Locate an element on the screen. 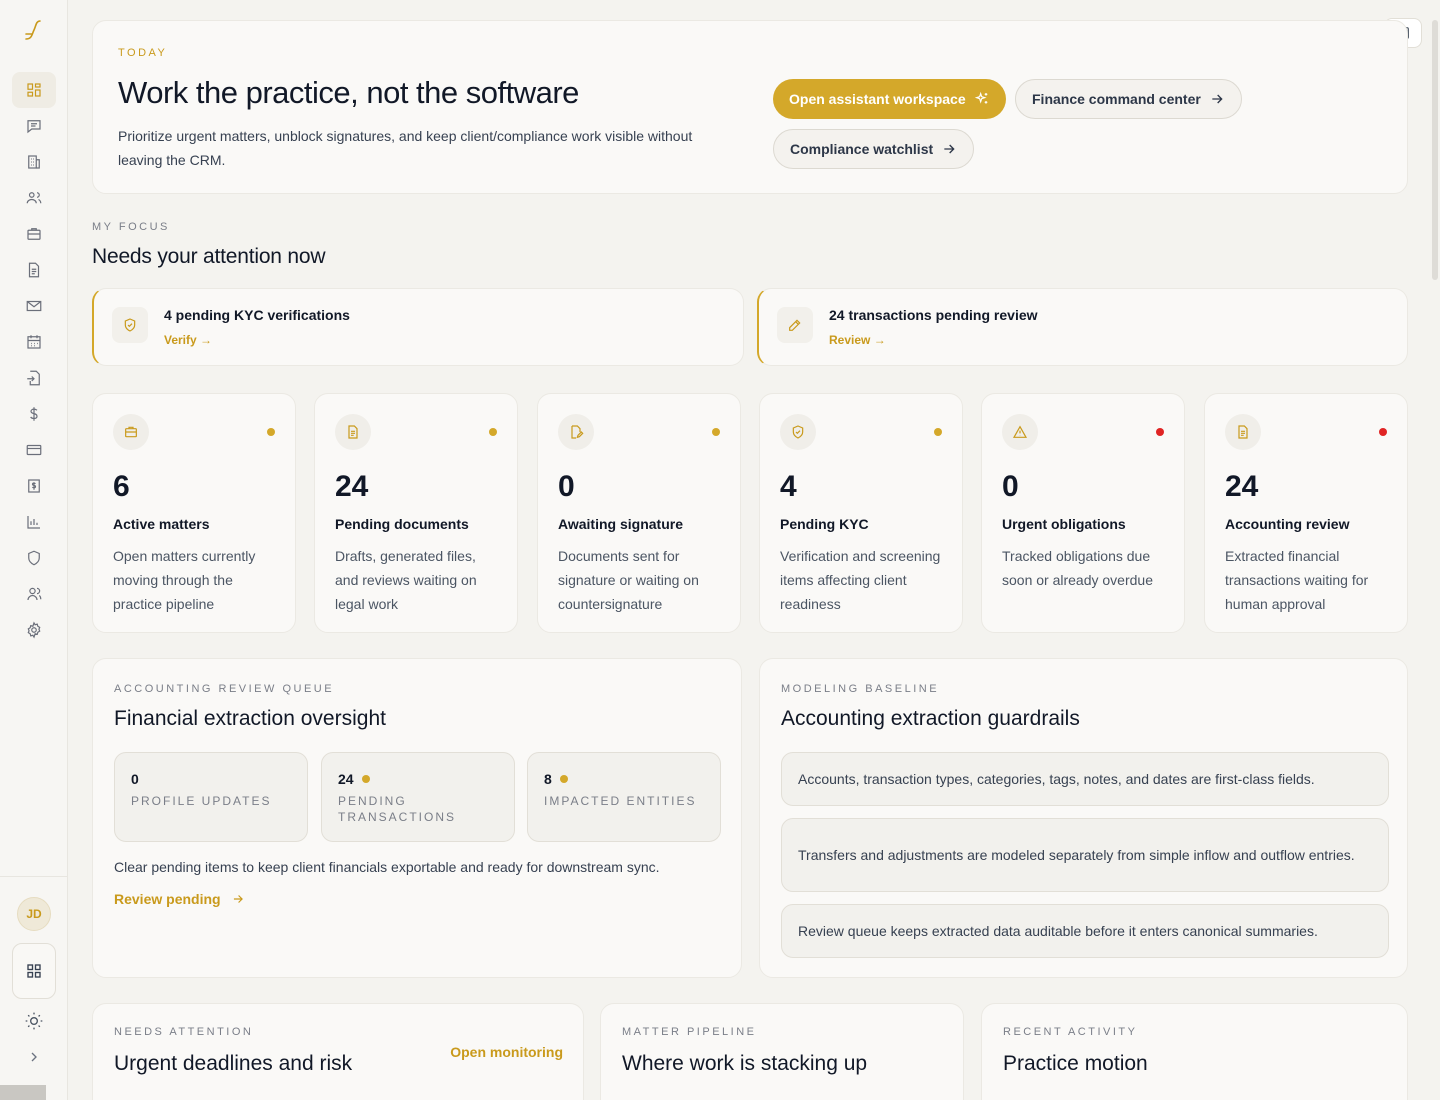 The image size is (1440, 1100). message-icon is located at coordinates (34, 127).